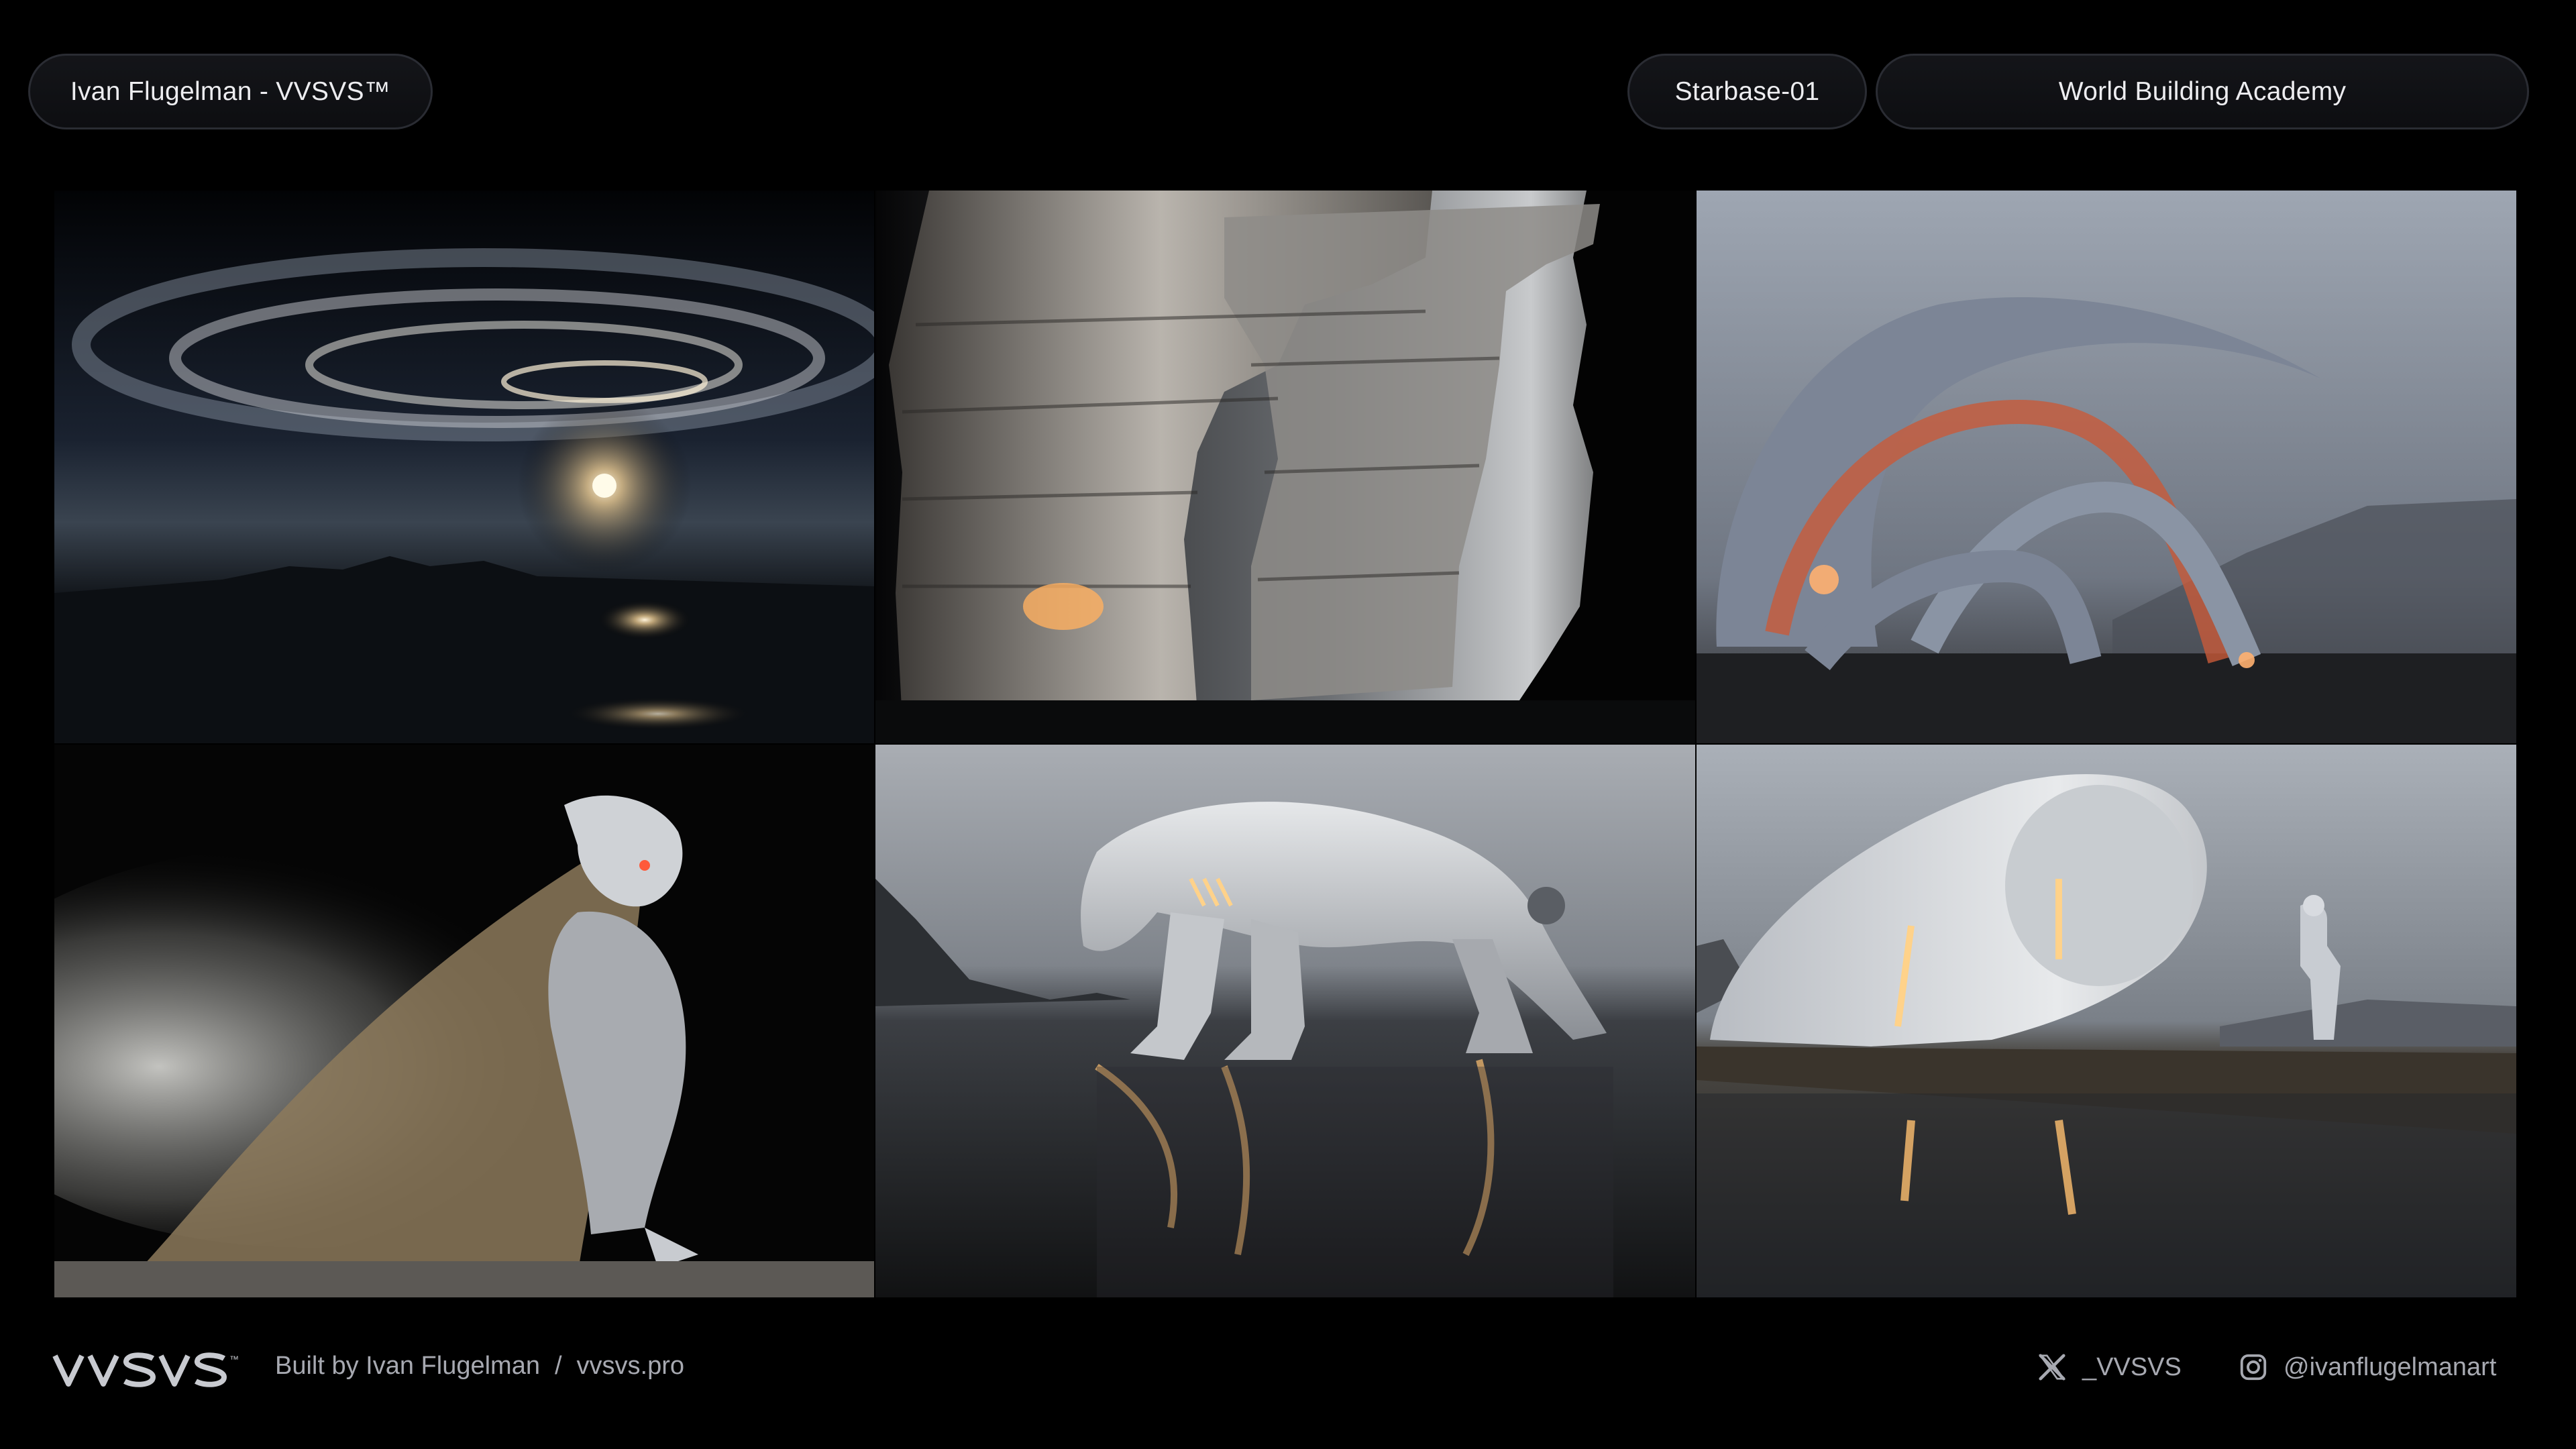 This screenshot has height=1449, width=2576. Describe the element at coordinates (1285, 467) in the screenshot. I see `rock-spires-image` at that location.